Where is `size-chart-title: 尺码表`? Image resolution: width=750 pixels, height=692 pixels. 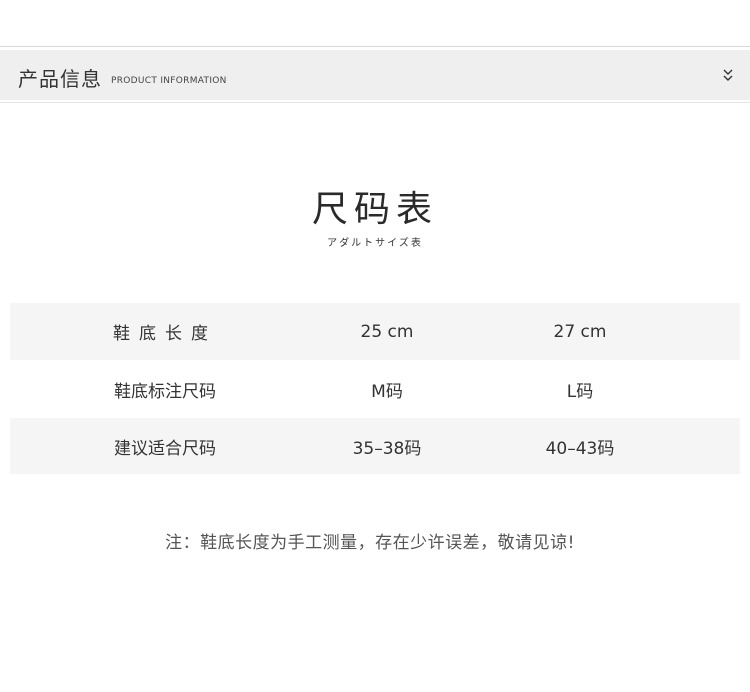 size-chart-title: 尺码表 is located at coordinates (374, 209).